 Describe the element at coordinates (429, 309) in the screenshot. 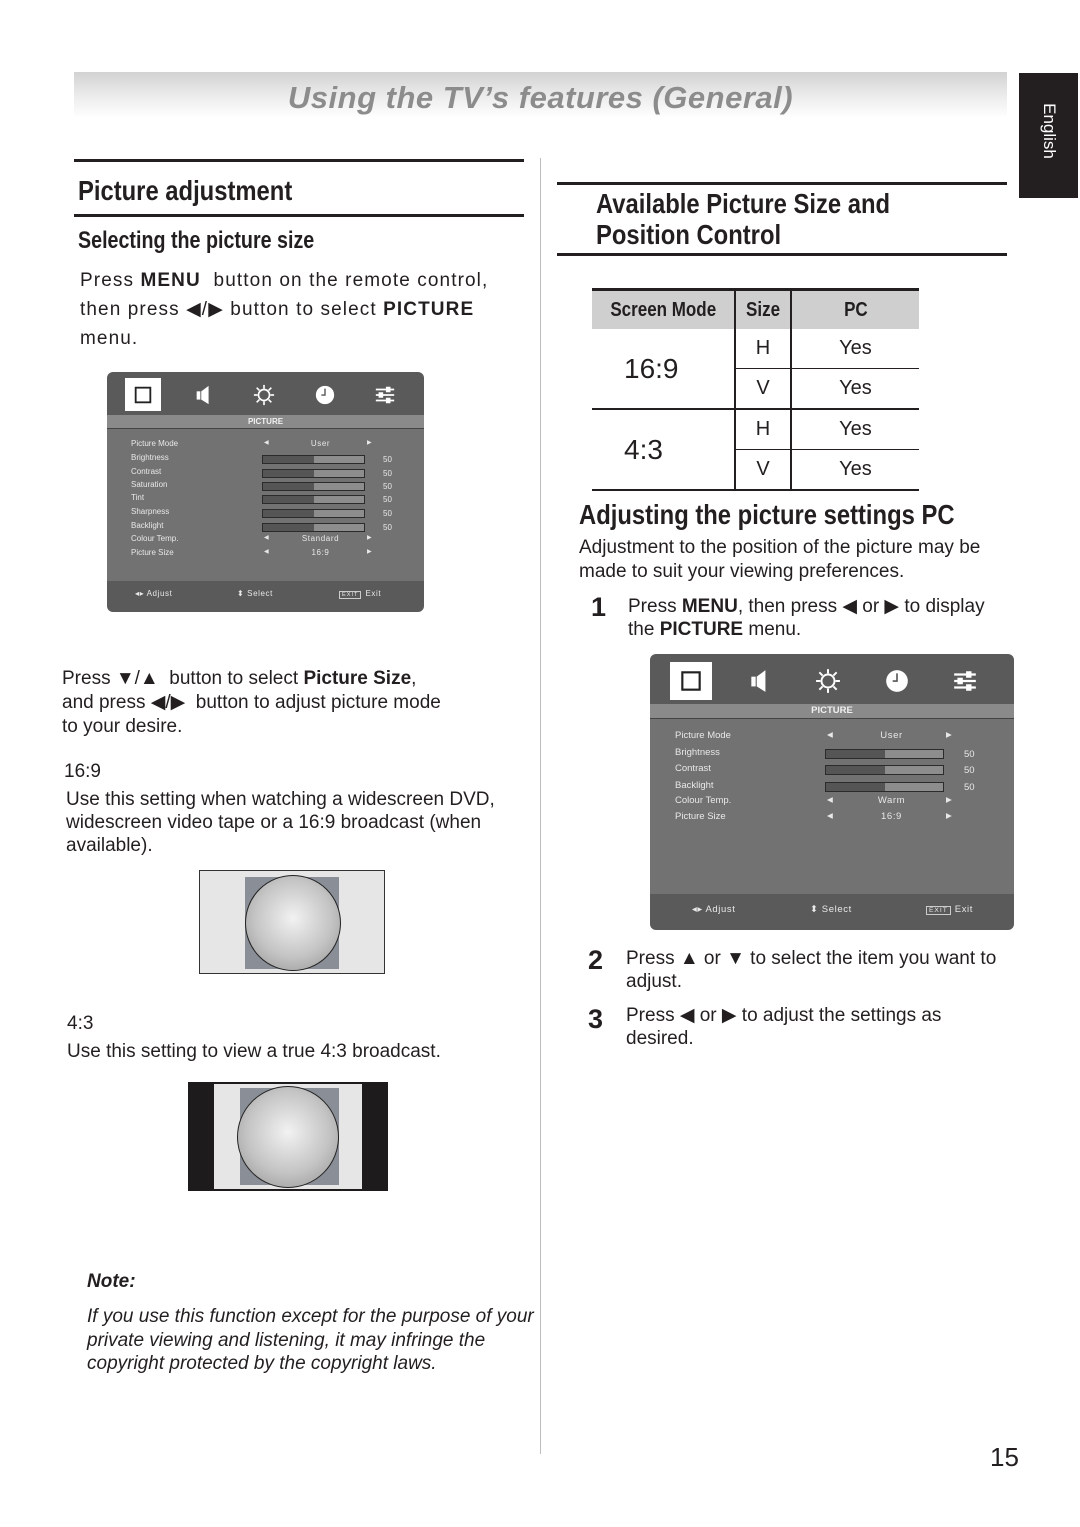

I see `picture-keyword: PICTURE` at that location.